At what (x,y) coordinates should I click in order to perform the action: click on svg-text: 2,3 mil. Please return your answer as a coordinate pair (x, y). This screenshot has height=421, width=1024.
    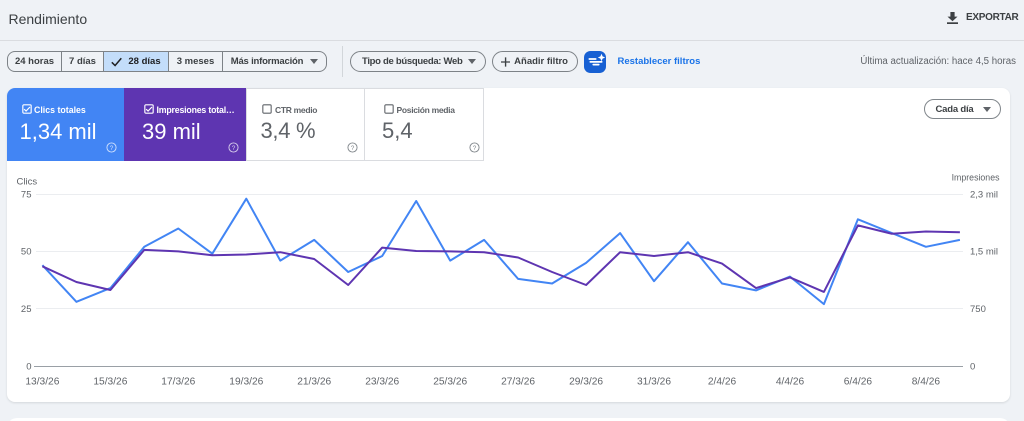
    Looking at the image, I should click on (984, 194).